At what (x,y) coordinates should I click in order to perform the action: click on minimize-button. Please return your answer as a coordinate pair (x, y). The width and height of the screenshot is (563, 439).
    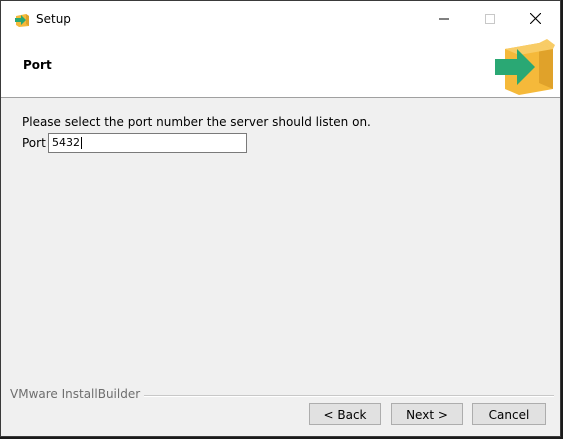
    Looking at the image, I should click on (444, 18).